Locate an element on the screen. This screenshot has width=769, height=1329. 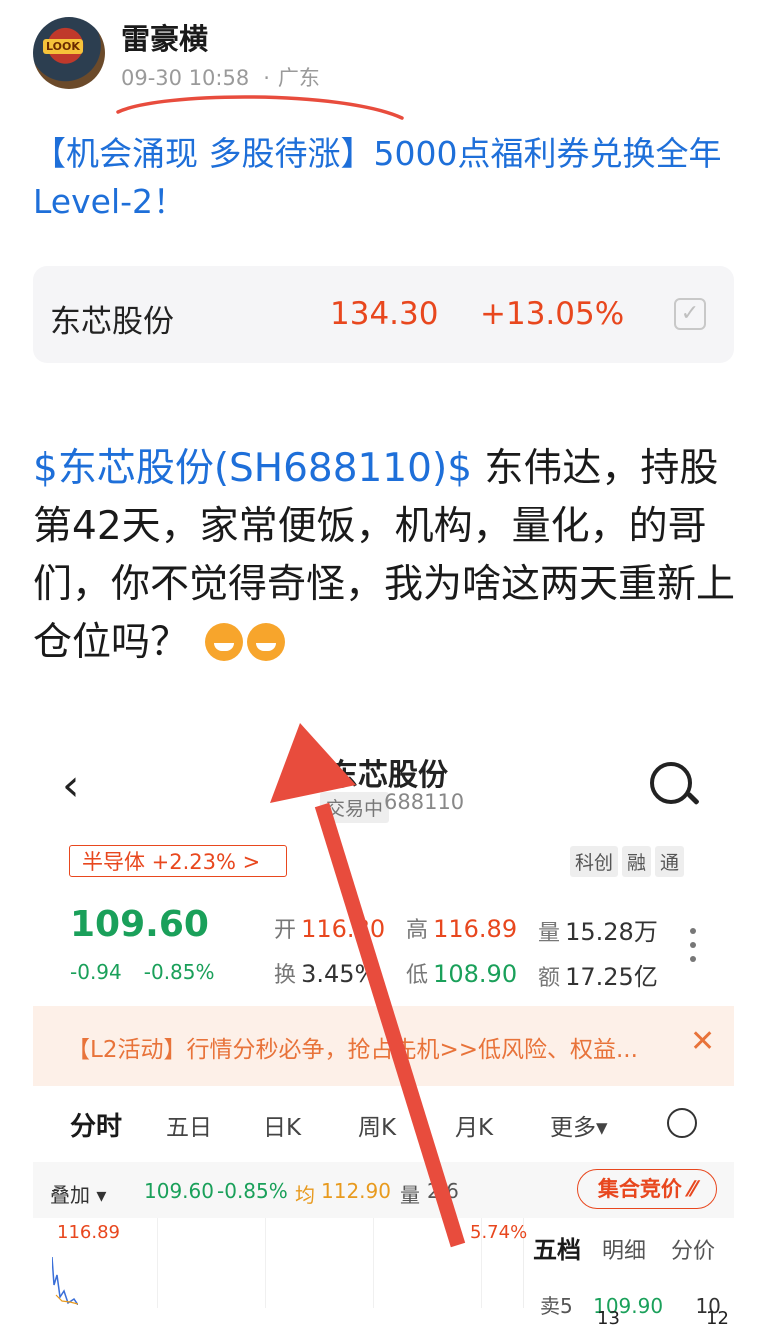
footer-number: 12 is located at coordinates (717, 1318).